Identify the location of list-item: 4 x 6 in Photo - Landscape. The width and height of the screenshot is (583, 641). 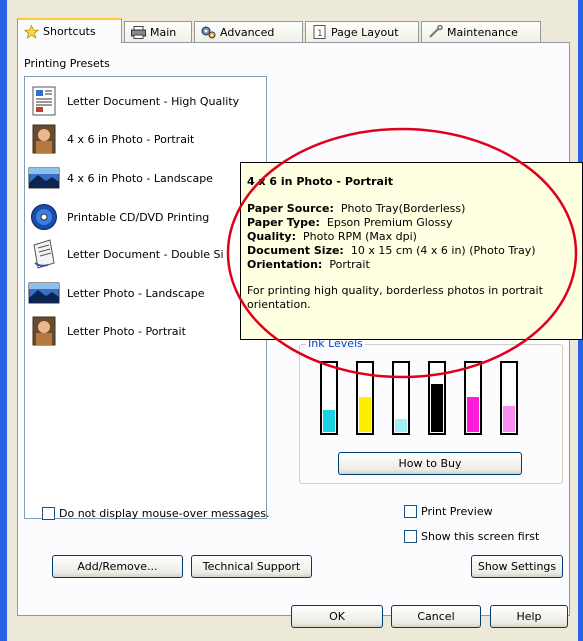
(120, 178).